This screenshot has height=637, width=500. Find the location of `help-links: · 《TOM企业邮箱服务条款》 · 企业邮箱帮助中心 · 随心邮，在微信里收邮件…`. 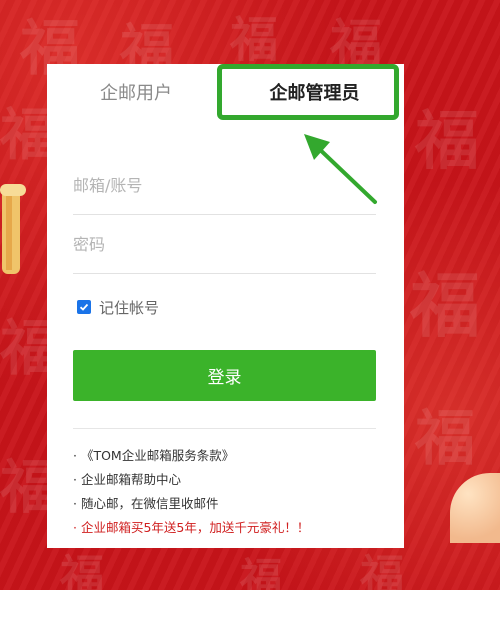

help-links: · 《TOM企业邮箱服务条款》 · 企业邮箱帮助中心 · 随心邮，在微信里收邮件… is located at coordinates (233, 492).